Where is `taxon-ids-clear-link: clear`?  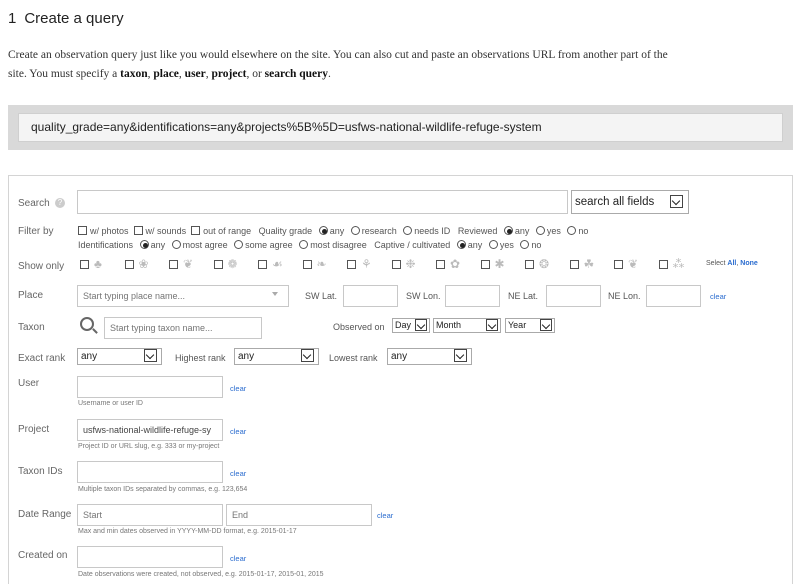
taxon-ids-clear-link: clear is located at coordinates (238, 473).